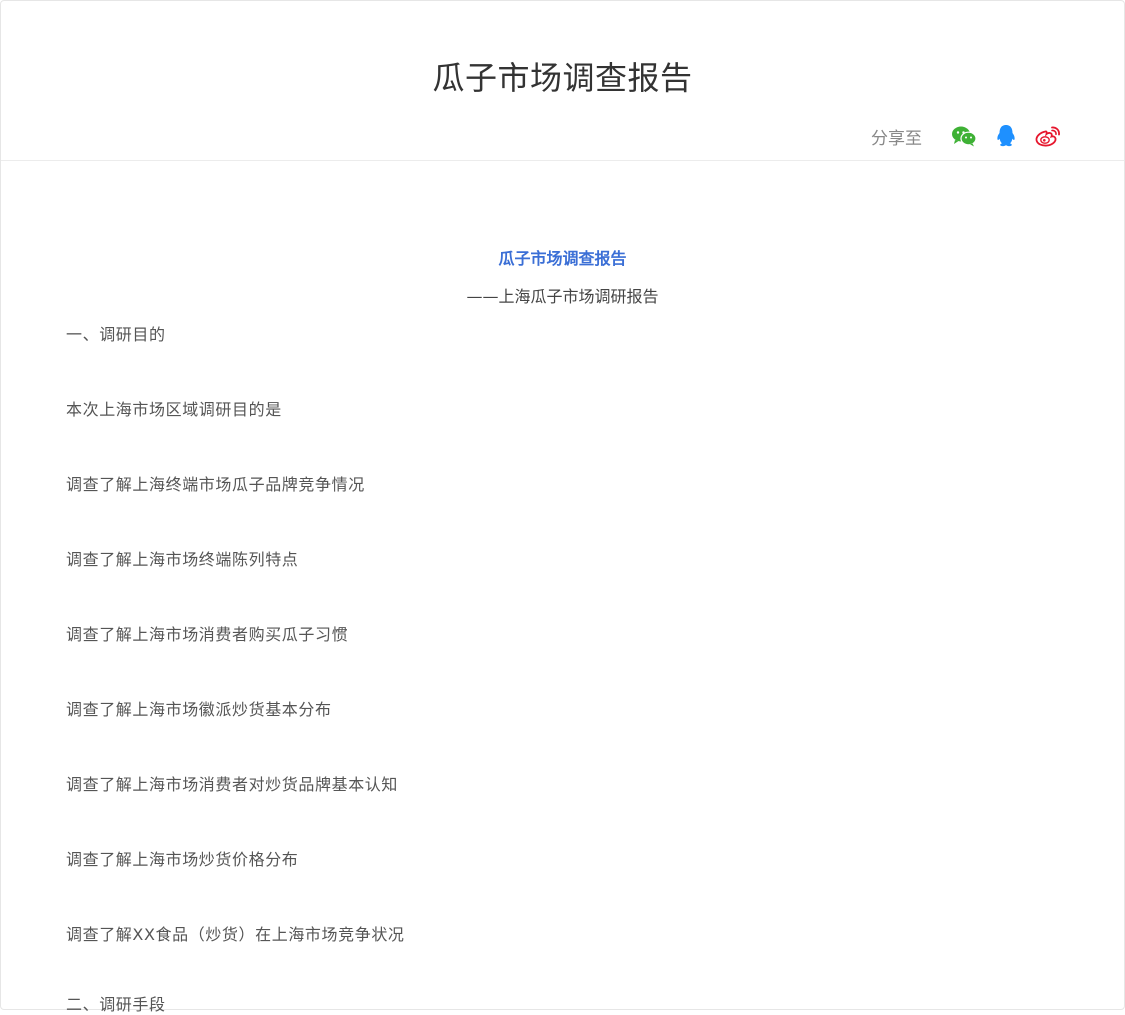 The height and width of the screenshot is (1015, 1125). What do you see at coordinates (116, 1004) in the screenshot?
I see `section-heading: 二、调研手段` at bounding box center [116, 1004].